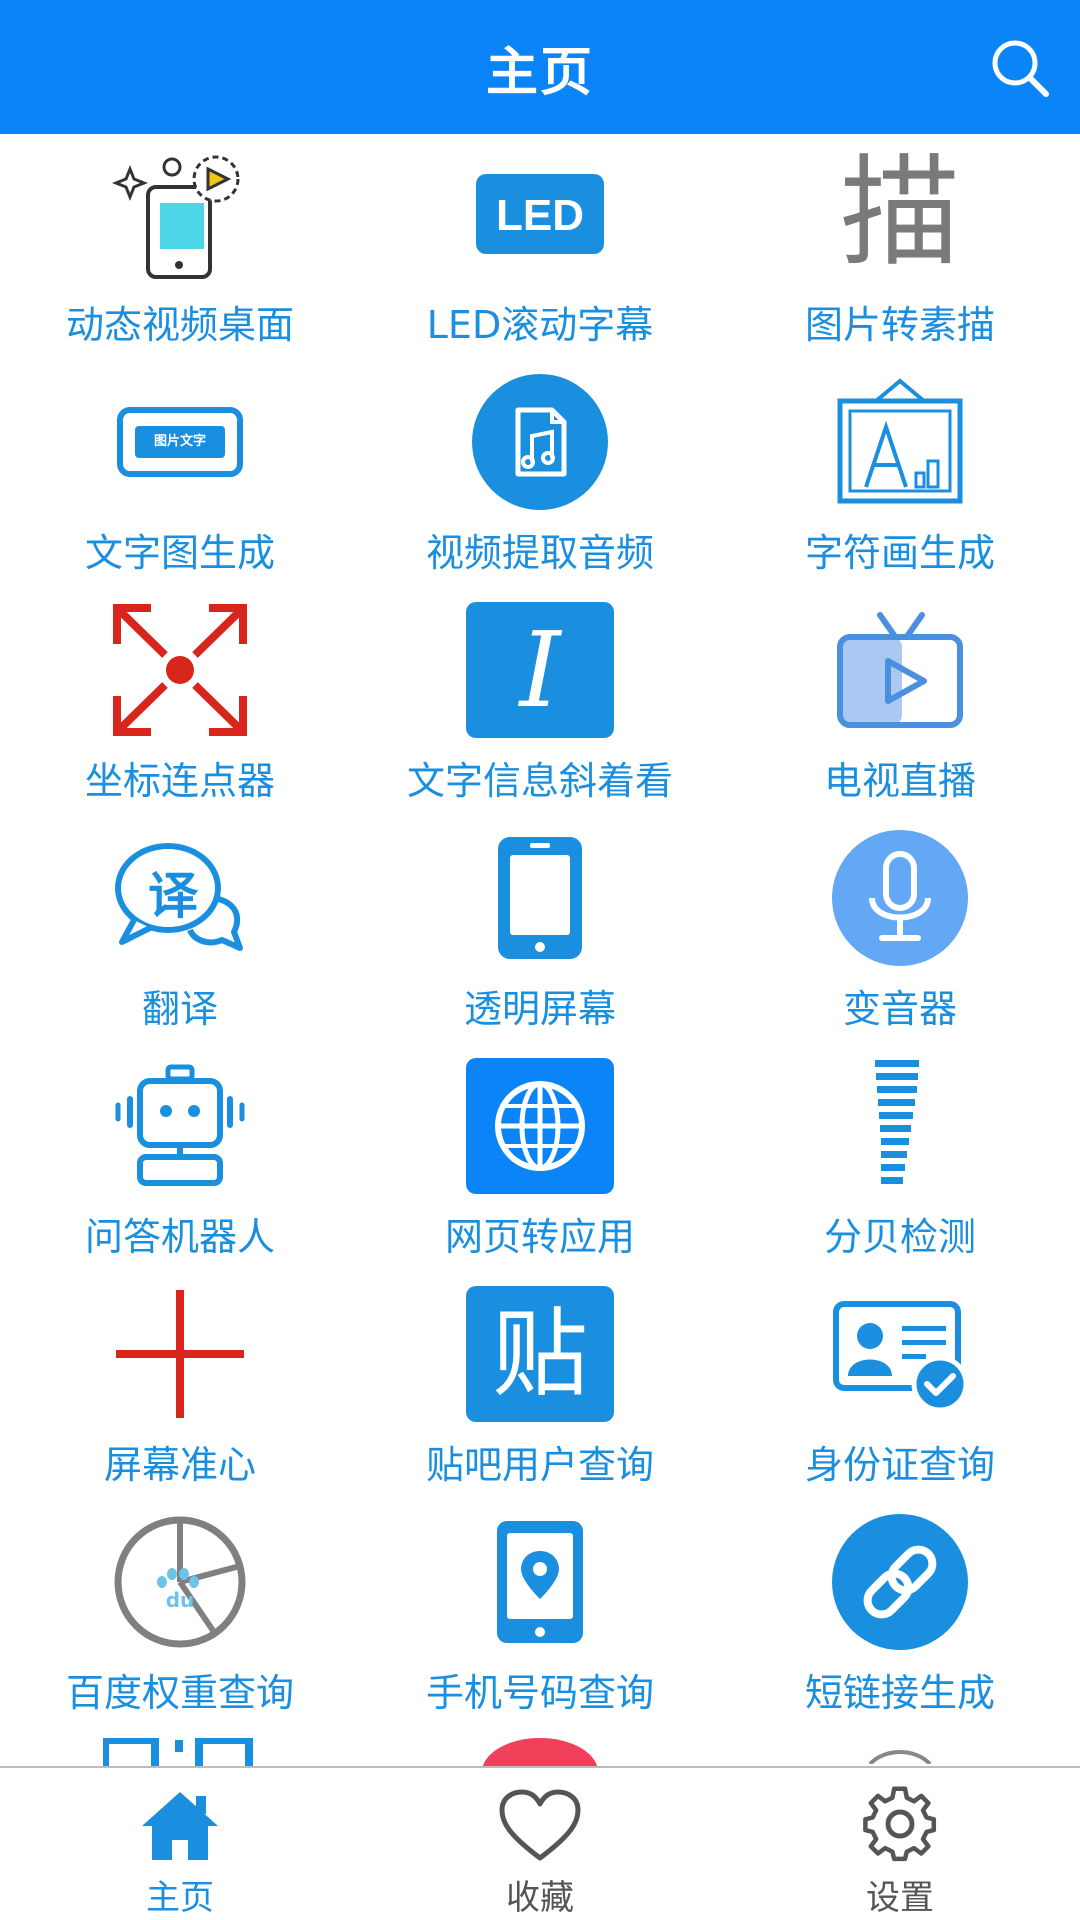  I want to click on tab-favorites: 收藏, so click(540, 1844).